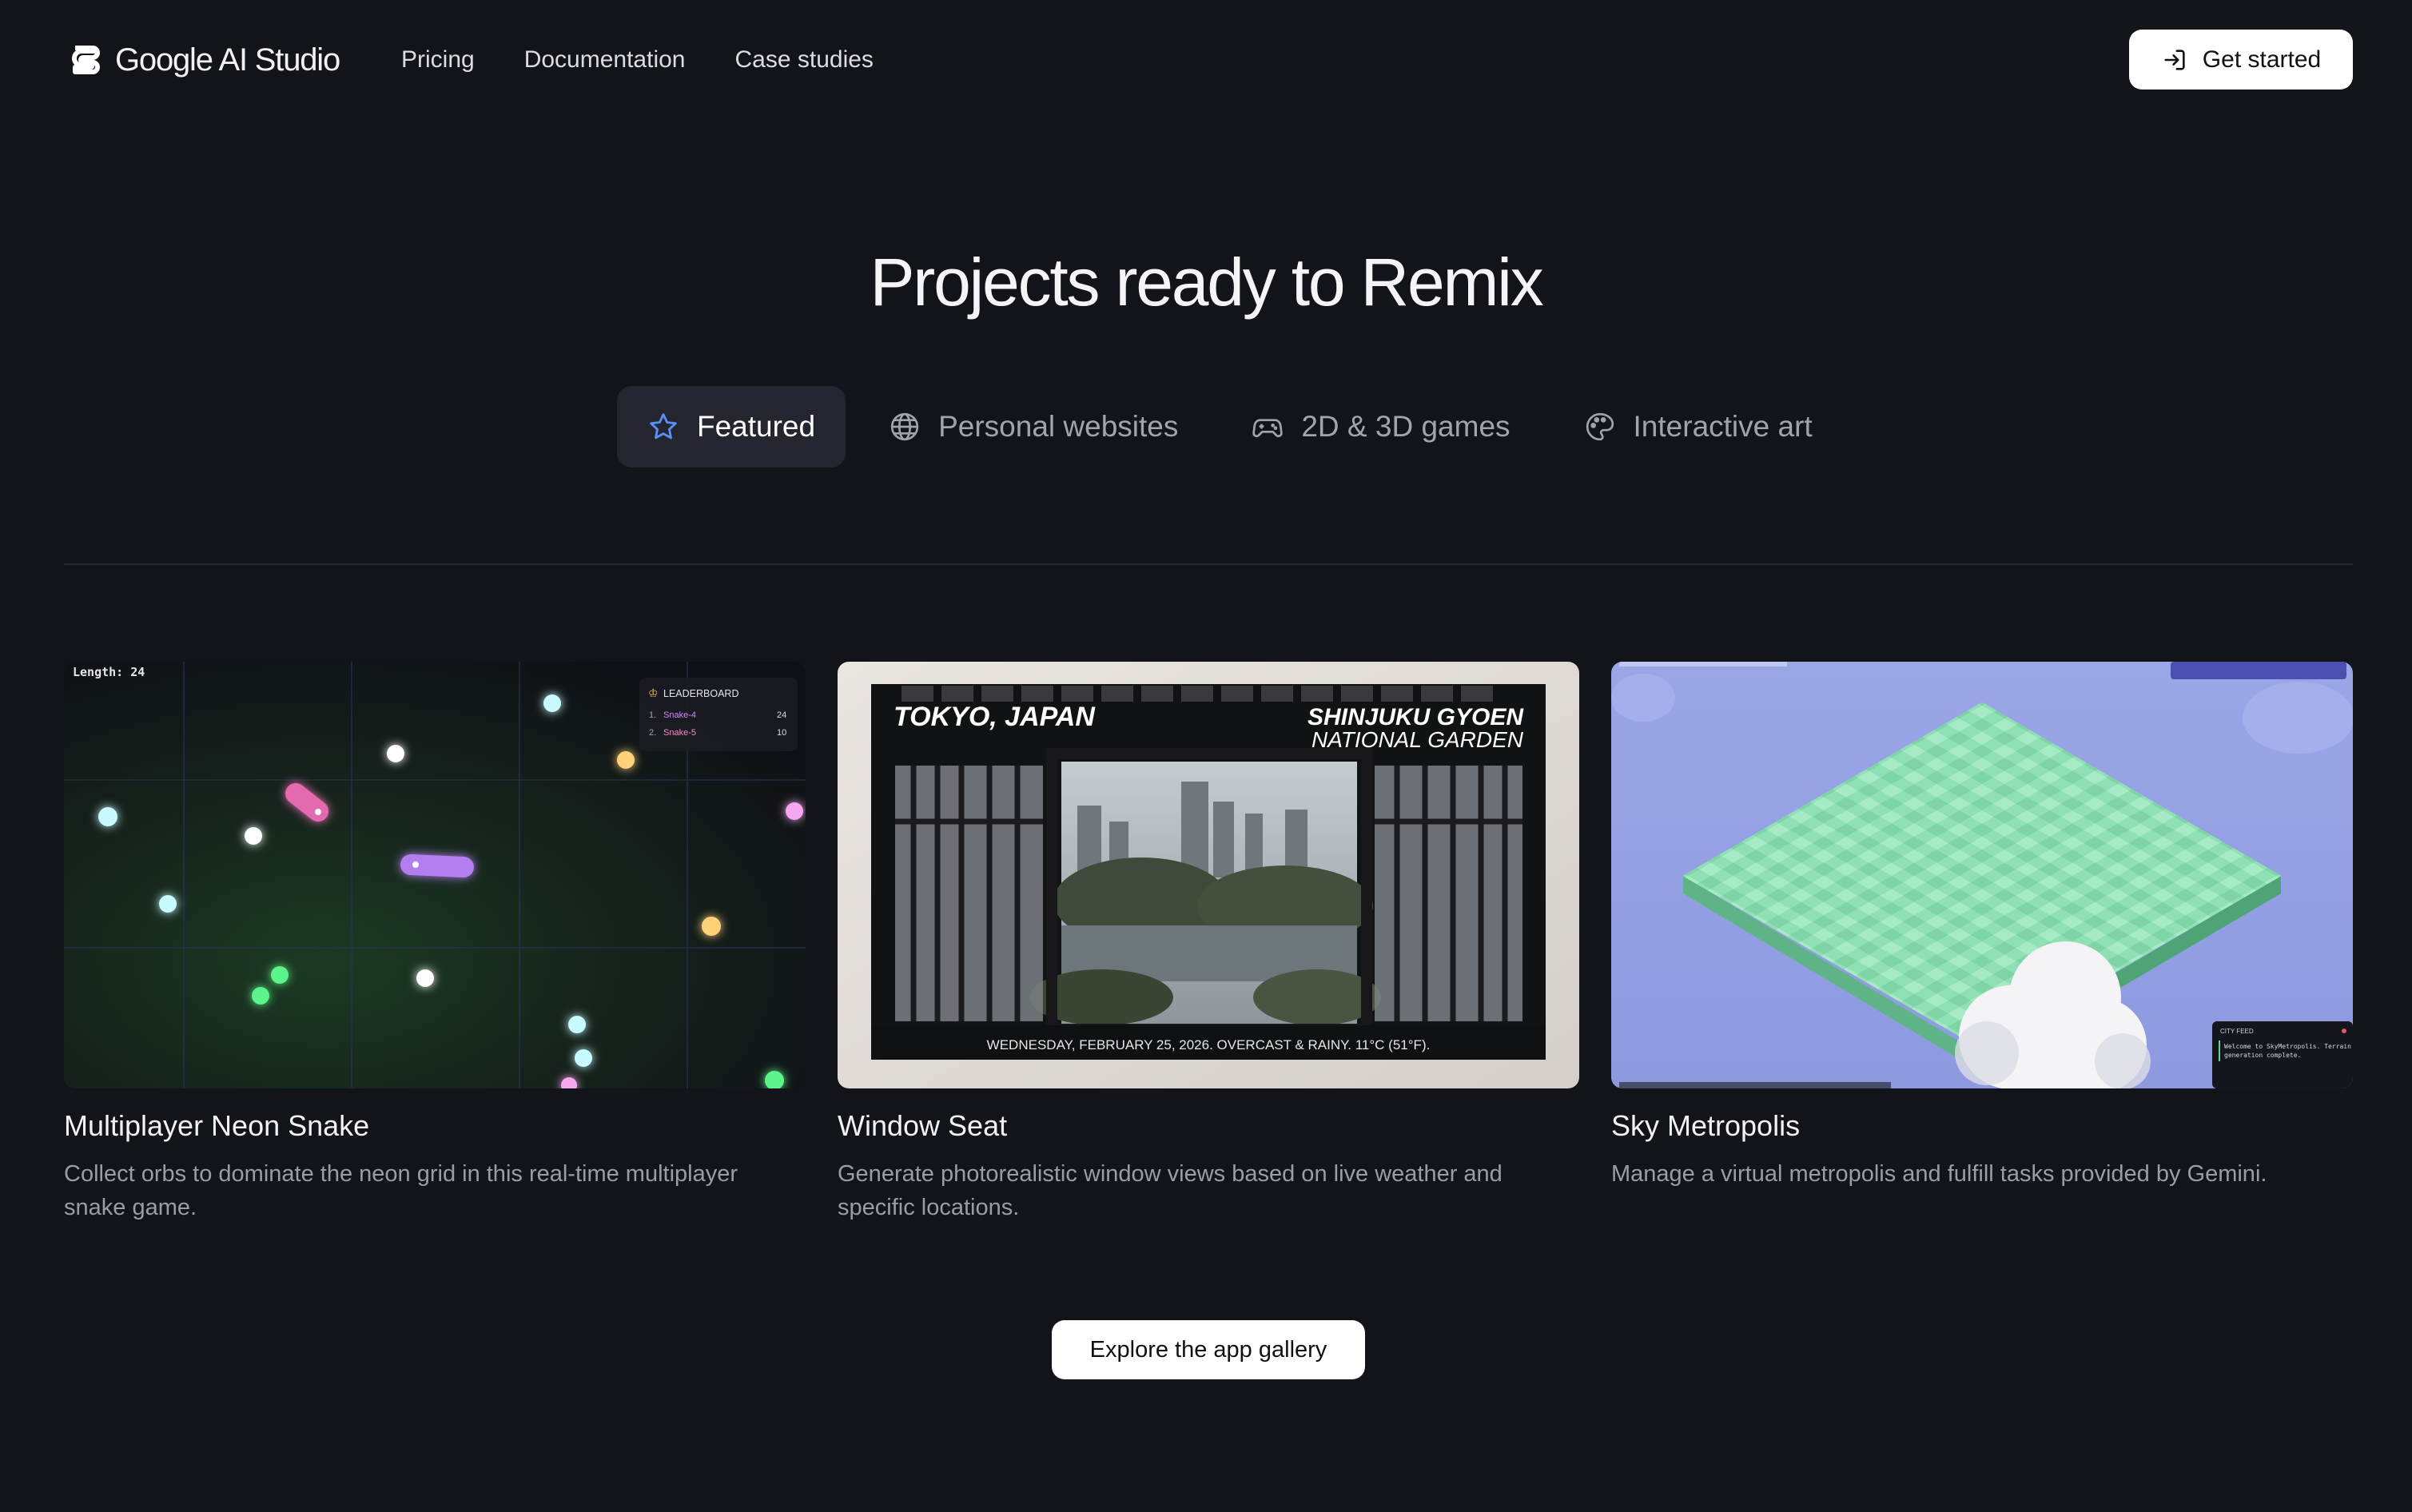  What do you see at coordinates (1206, 282) in the screenshot?
I see `page-title: Projects ready to Remix` at bounding box center [1206, 282].